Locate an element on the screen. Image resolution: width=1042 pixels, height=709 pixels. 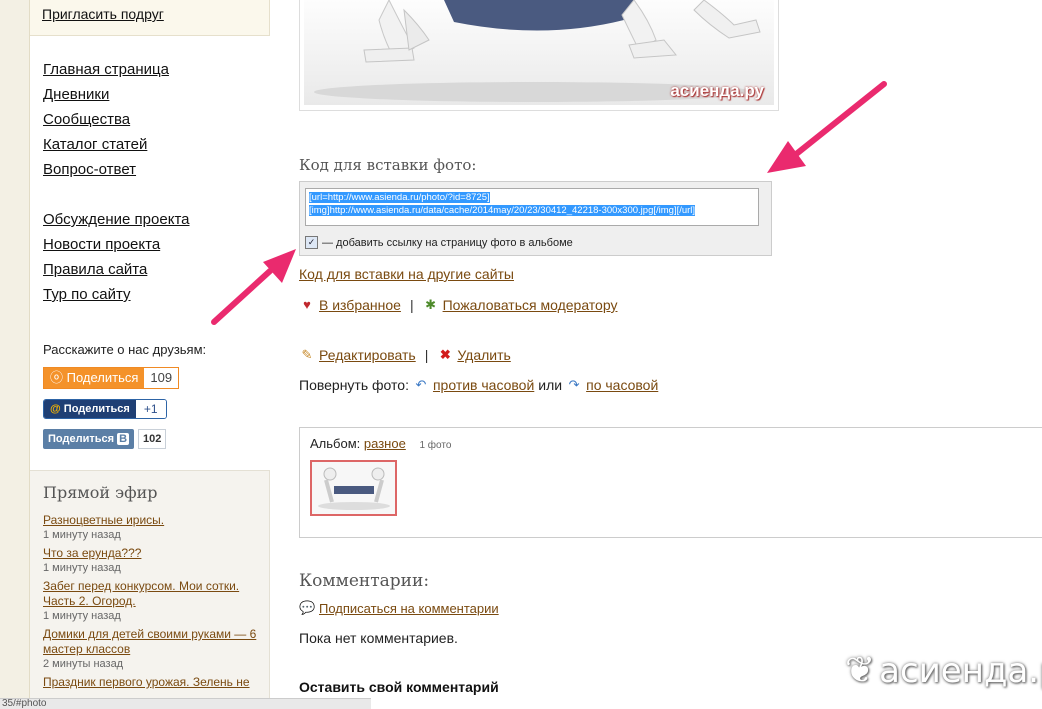
comments-title: Комментарии: is located at coordinates (364, 581).